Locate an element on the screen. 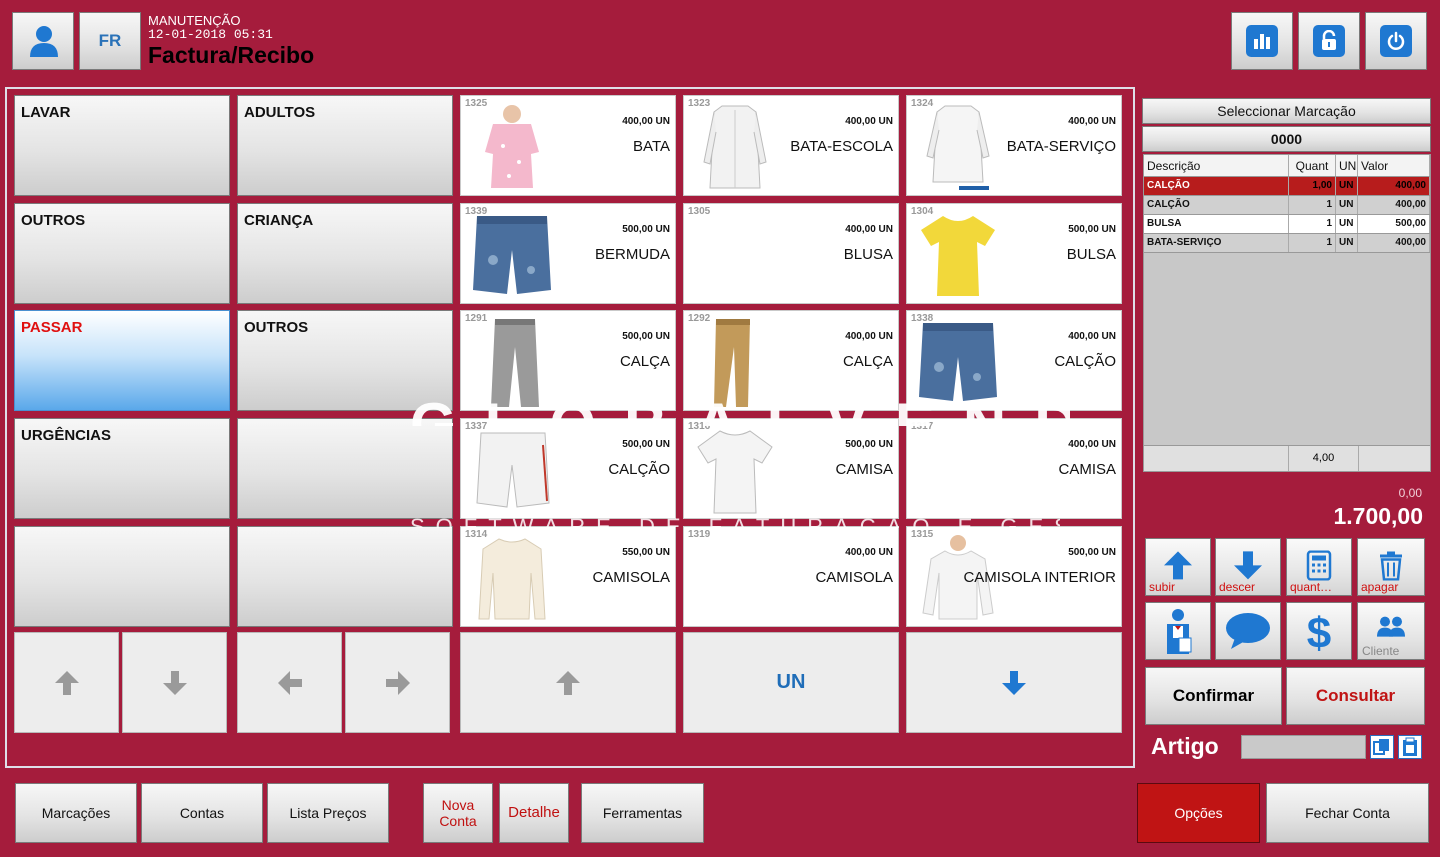 This screenshot has width=1440, height=857. product-code: 1291 is located at coordinates (476, 318).